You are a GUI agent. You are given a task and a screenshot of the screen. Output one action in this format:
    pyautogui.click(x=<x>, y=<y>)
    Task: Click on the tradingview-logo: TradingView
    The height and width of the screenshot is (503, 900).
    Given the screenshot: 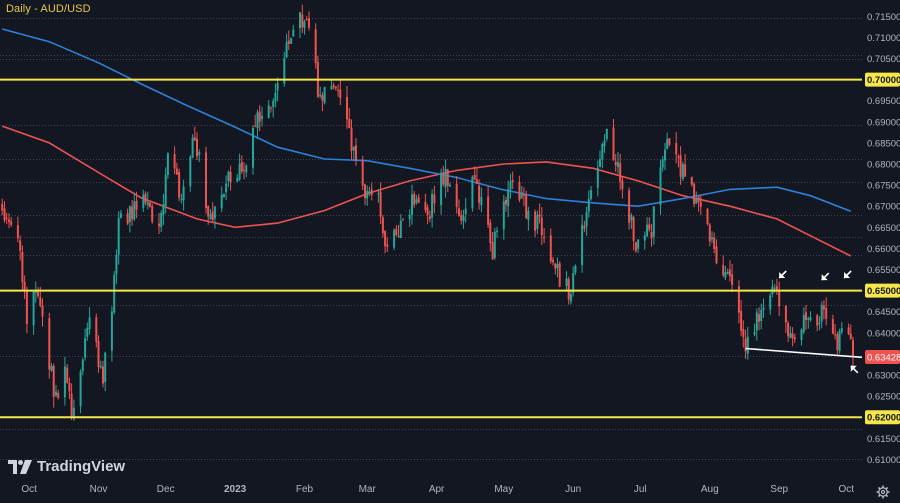 What is the action you would take?
    pyautogui.click(x=66, y=466)
    